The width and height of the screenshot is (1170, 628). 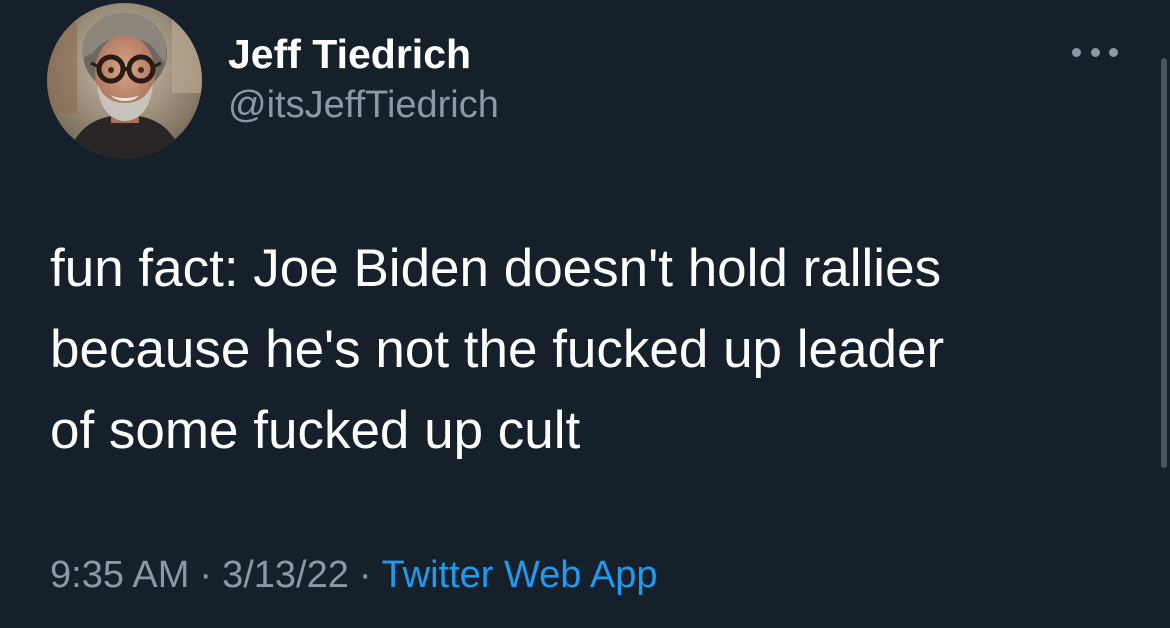 What do you see at coordinates (119, 575) in the screenshot?
I see `tweet-time: 9:35 AM` at bounding box center [119, 575].